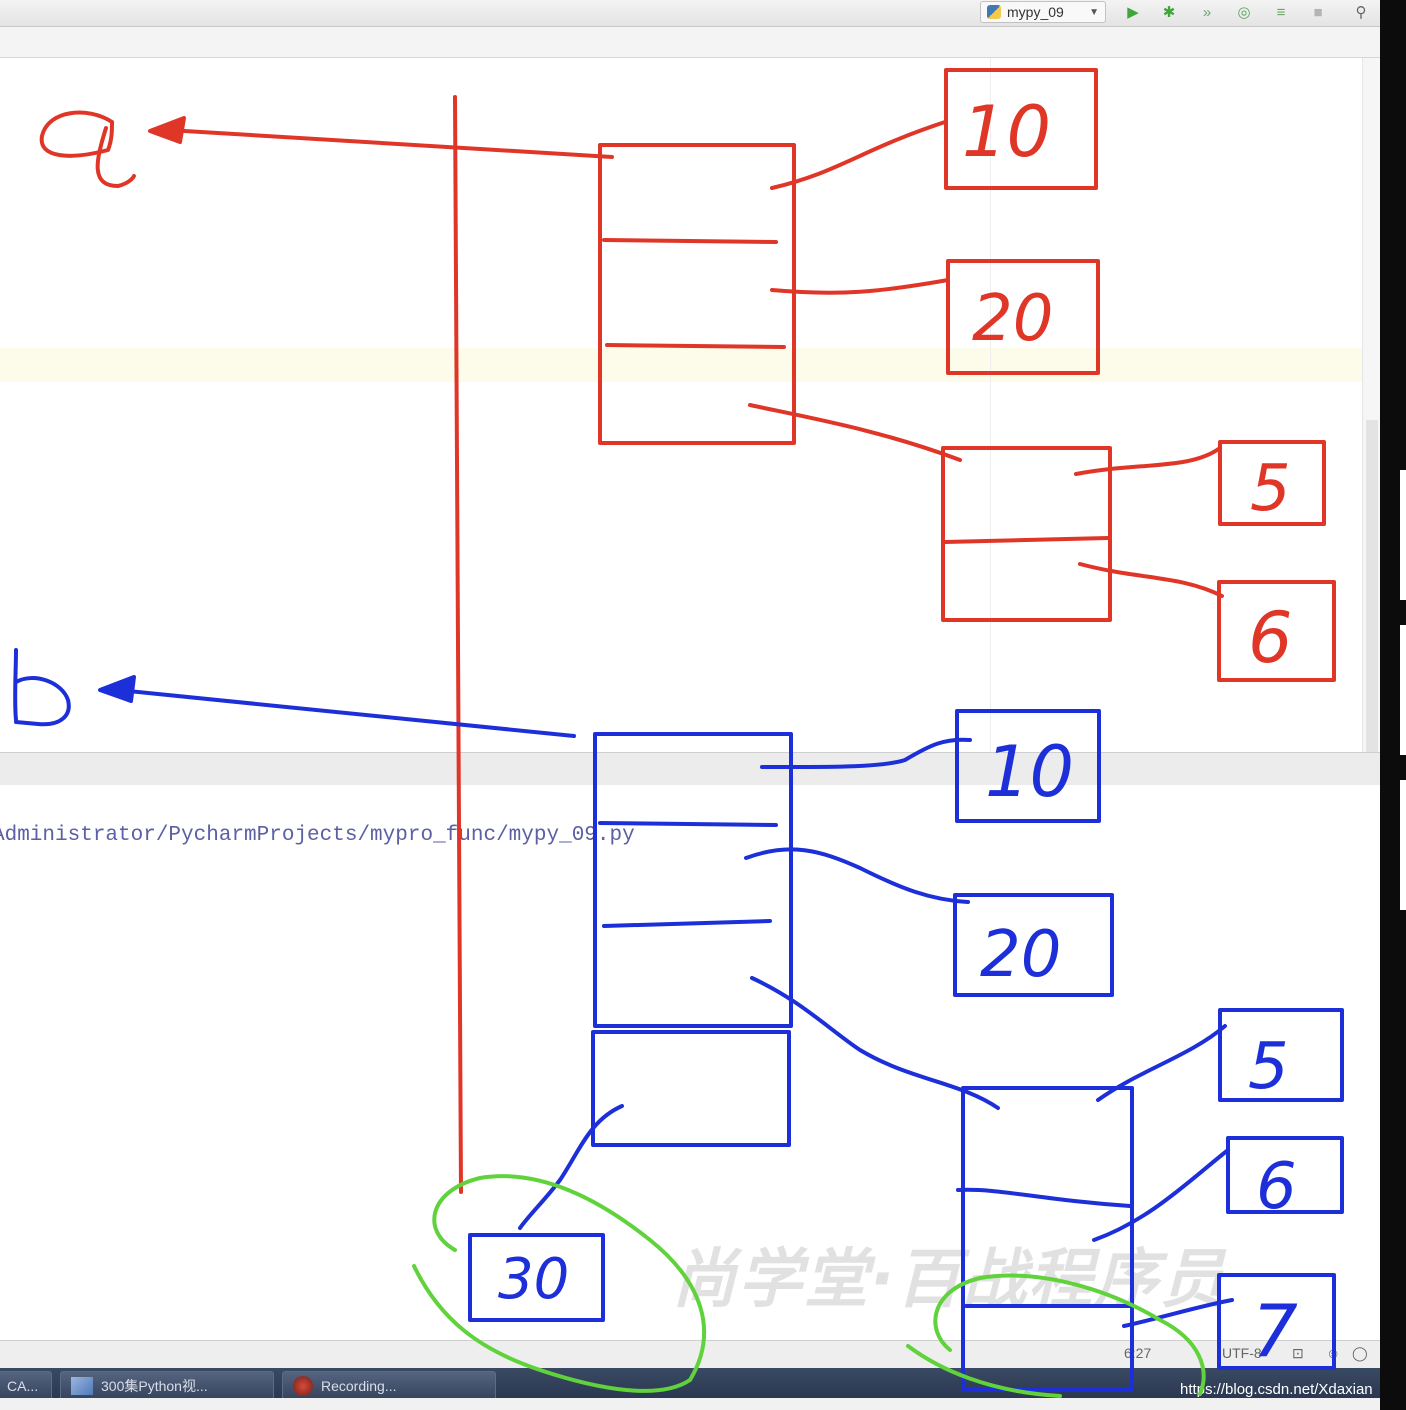  I want to click on list-box-a, so click(697, 294).